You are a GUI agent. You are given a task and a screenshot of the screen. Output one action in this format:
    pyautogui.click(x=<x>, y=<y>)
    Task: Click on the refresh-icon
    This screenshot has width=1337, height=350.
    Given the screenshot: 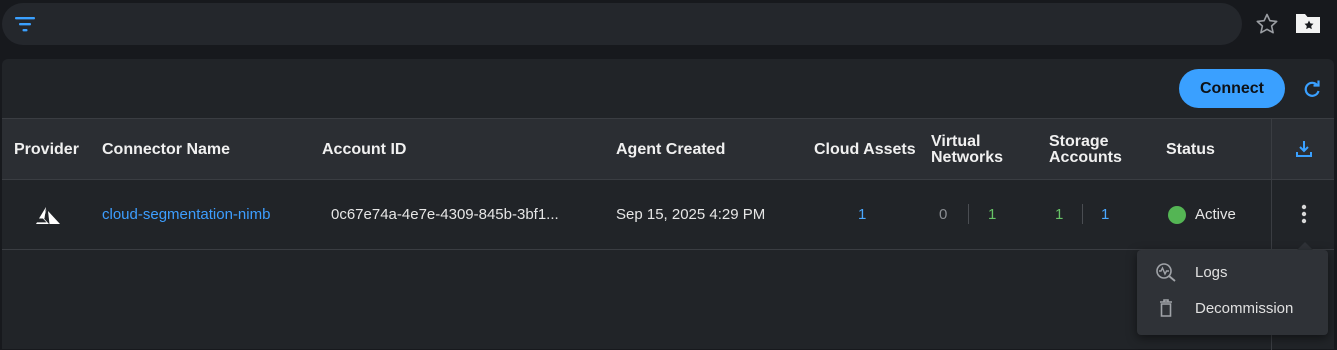 What is the action you would take?
    pyautogui.click(x=1312, y=89)
    